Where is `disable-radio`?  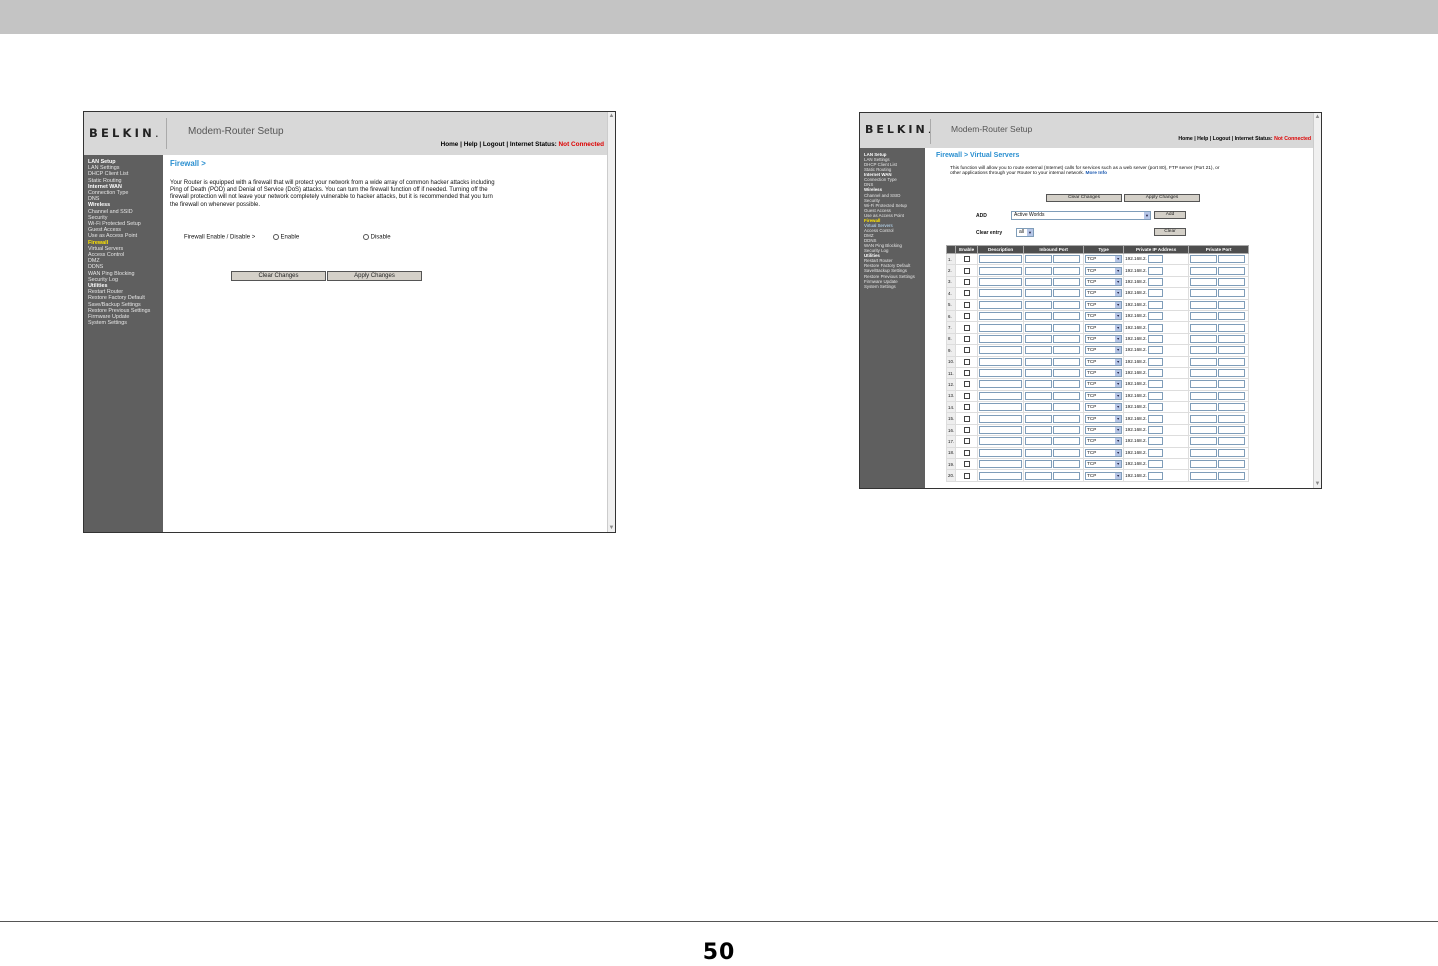 disable-radio is located at coordinates (365, 237).